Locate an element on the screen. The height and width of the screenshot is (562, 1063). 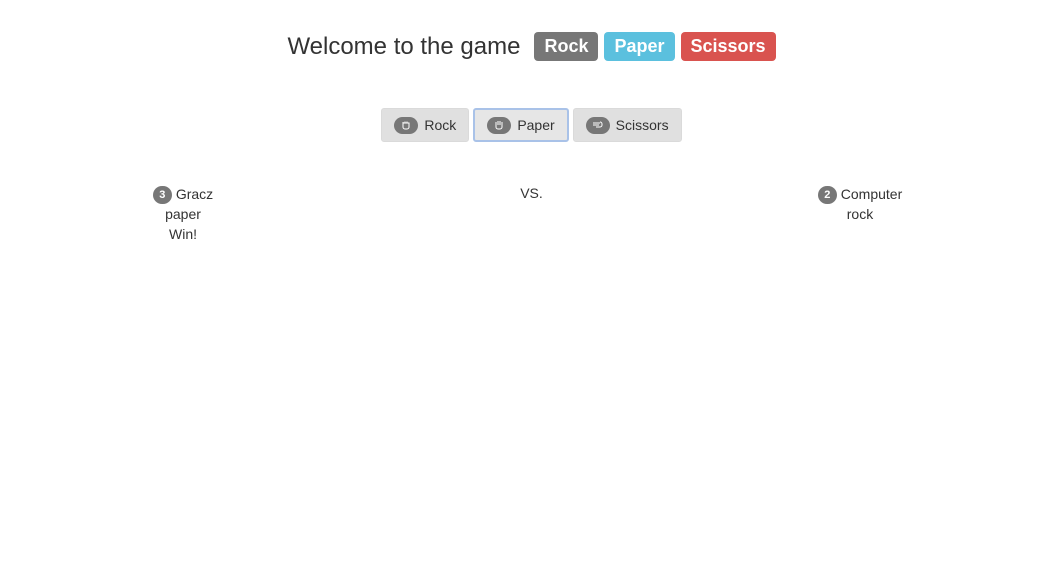
computer-panel: 2 Computer rock is located at coordinates (860, 204).